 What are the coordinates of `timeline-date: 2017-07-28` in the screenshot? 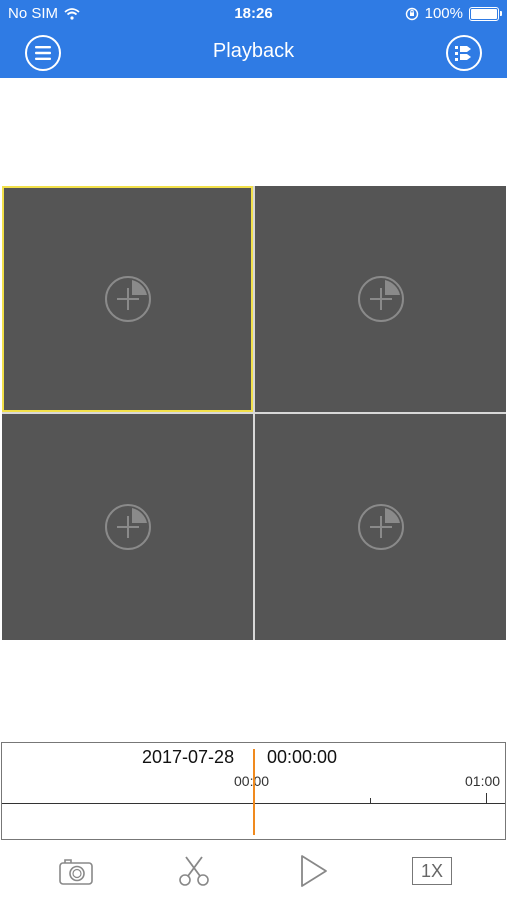 It's located at (188, 757).